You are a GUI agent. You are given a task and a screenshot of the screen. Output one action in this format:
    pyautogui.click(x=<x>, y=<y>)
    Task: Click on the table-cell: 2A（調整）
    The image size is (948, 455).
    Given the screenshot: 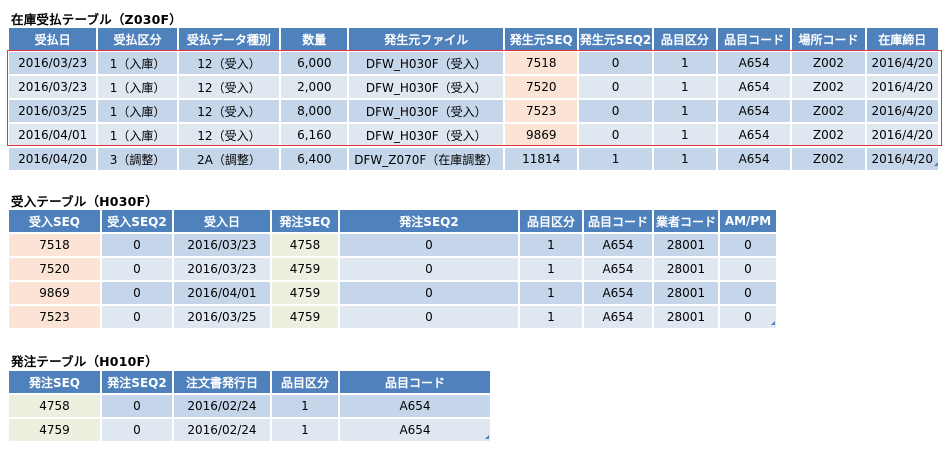 What is the action you would take?
    pyautogui.click(x=229, y=159)
    